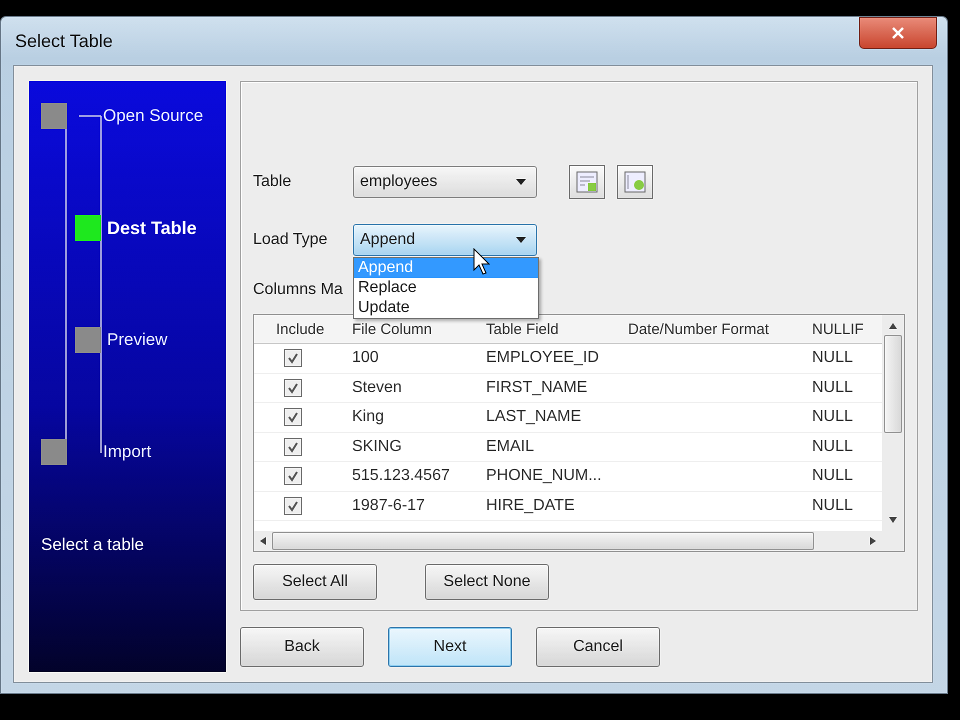 The image size is (960, 720). I want to click on table-cell-text: EMPLOYEE_ID, so click(543, 358).